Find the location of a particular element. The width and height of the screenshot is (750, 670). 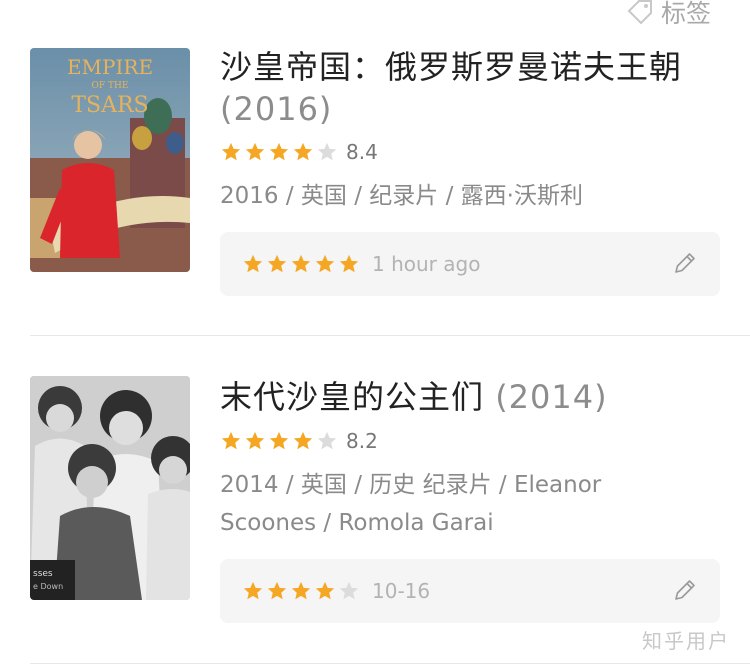

rating-score: 8.4 is located at coordinates (362, 152).